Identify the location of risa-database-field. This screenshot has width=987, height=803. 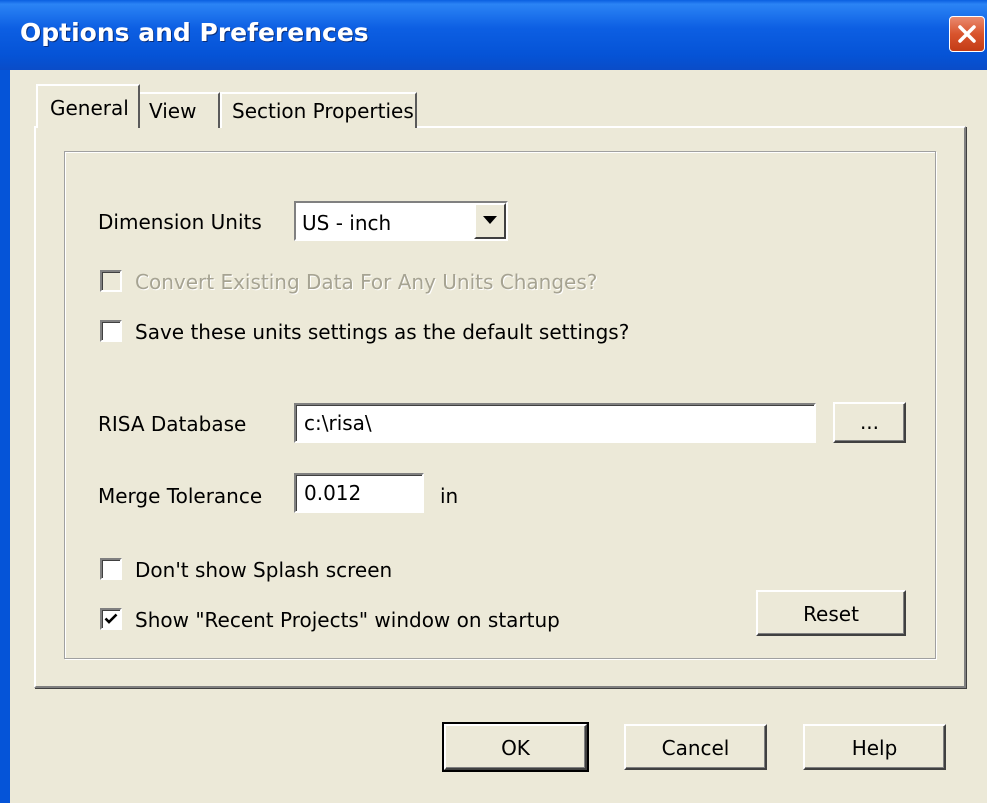
(555, 423).